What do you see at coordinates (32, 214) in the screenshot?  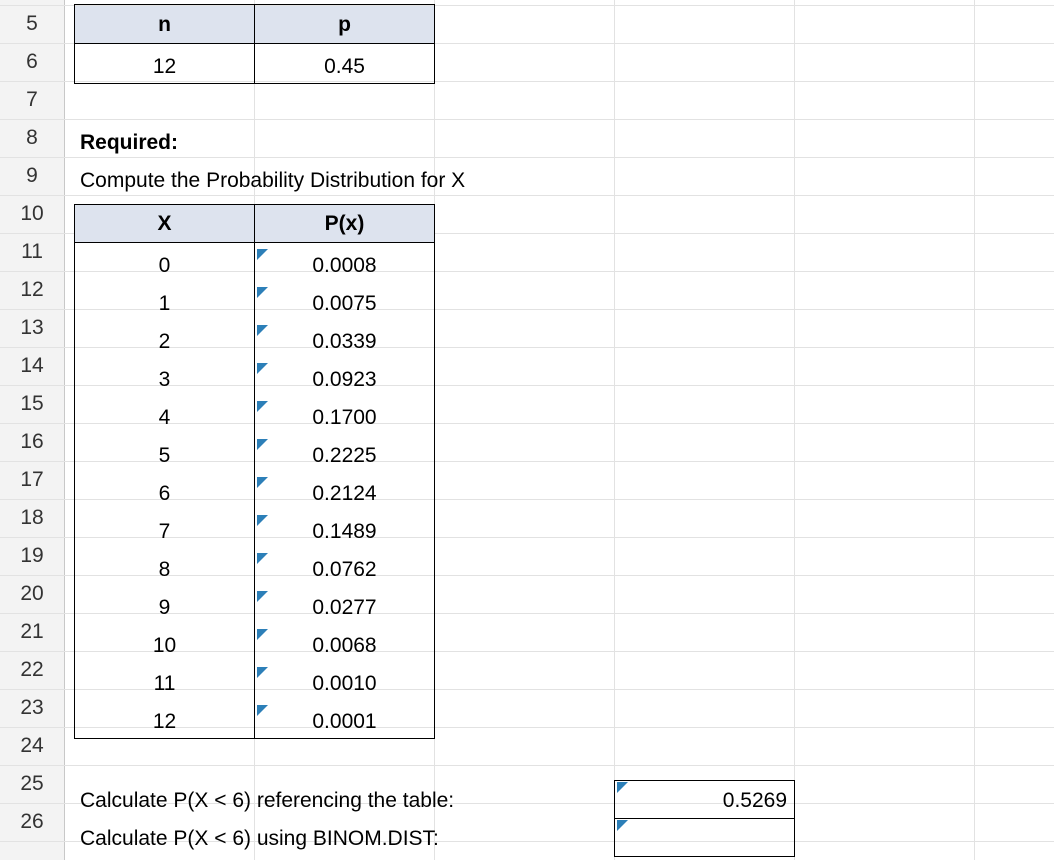 I see `row-number: 10` at bounding box center [32, 214].